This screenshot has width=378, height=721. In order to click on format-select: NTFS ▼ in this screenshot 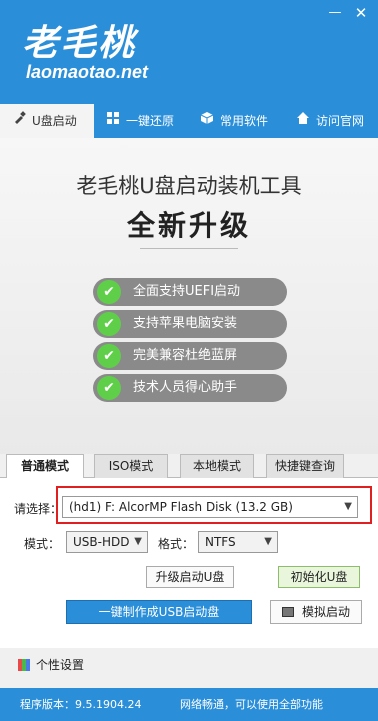, I will do `click(238, 542)`.